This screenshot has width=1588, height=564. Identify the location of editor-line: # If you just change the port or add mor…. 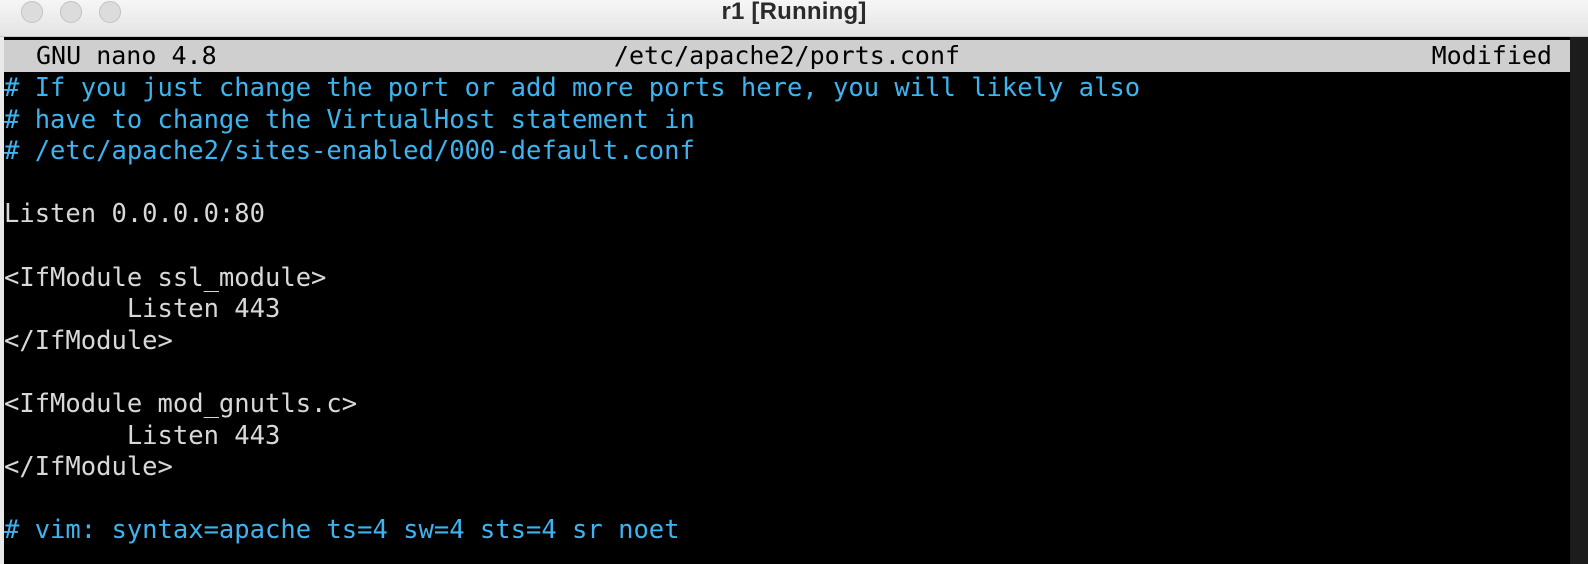
(572, 89).